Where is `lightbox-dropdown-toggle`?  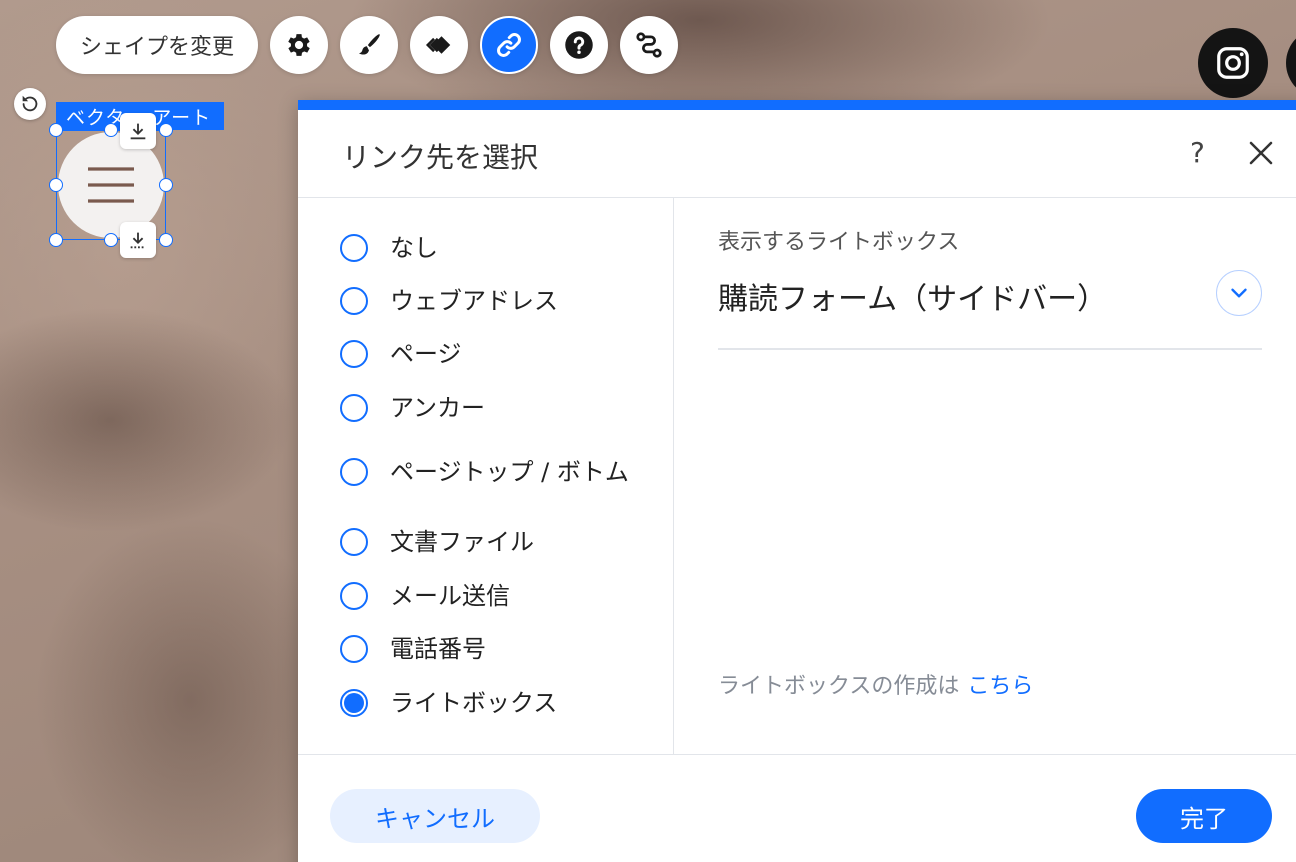
lightbox-dropdown-toggle is located at coordinates (1239, 293).